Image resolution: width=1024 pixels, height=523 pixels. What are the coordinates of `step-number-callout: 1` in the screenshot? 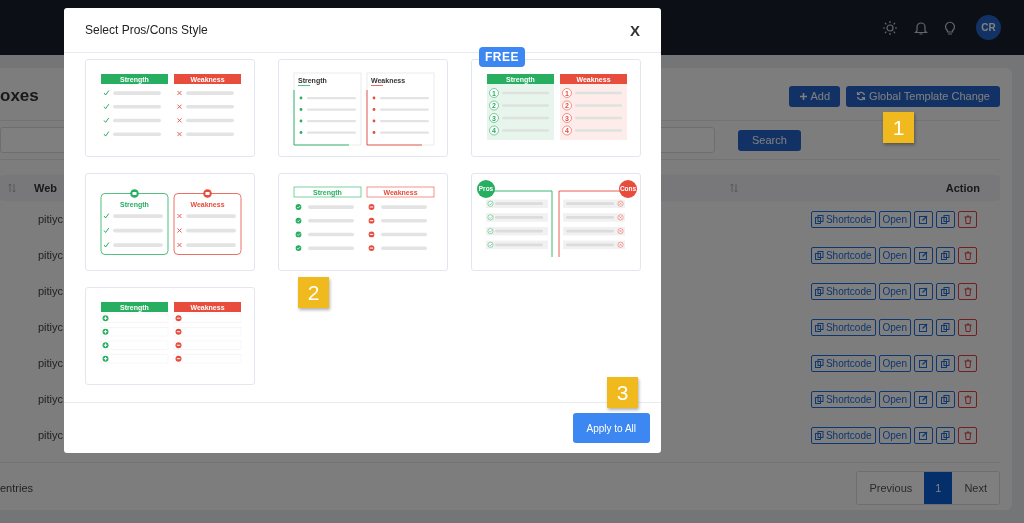 It's located at (898, 127).